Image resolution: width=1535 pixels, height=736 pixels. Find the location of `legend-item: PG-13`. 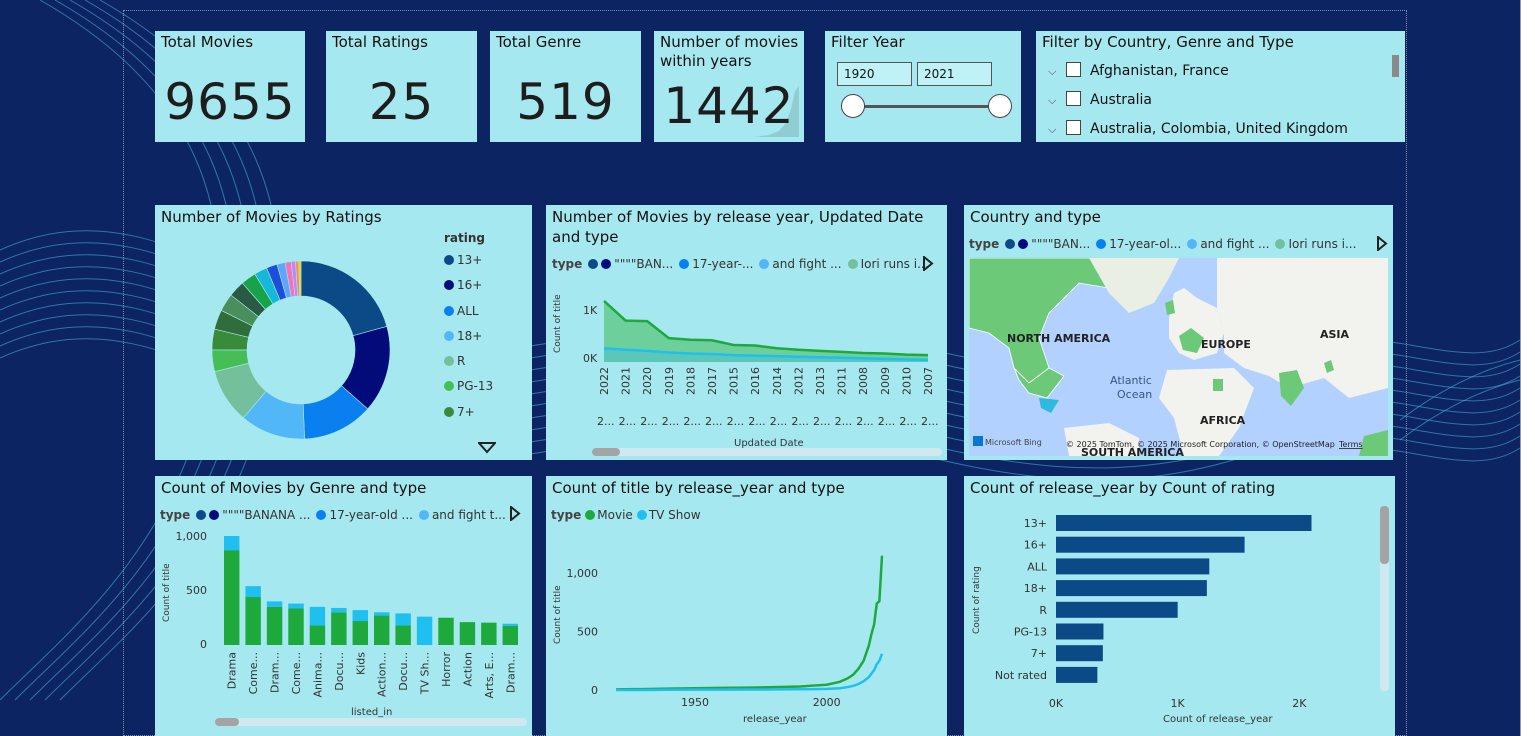

legend-item: PG-13 is located at coordinates (468, 386).